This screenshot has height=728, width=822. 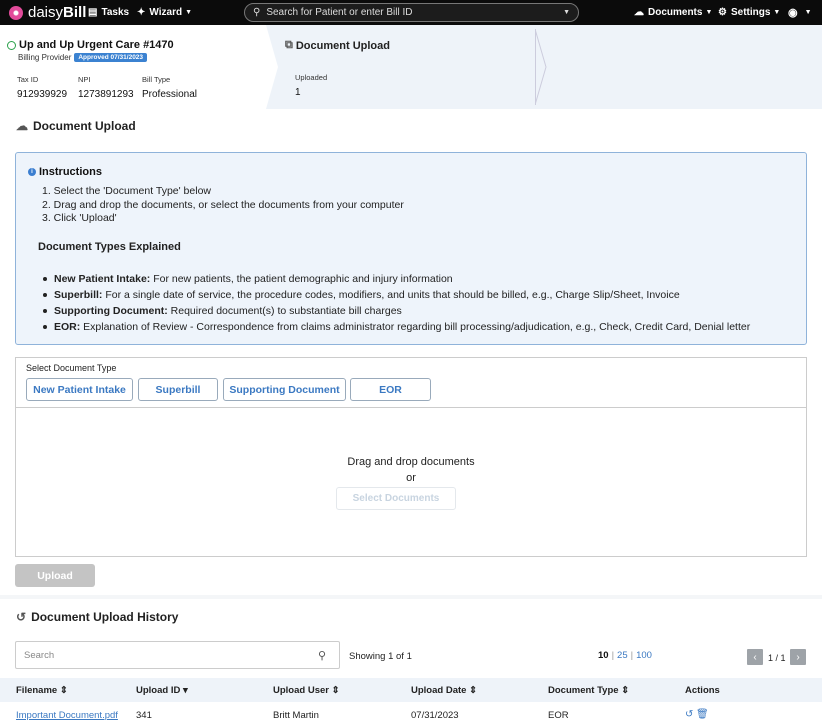 I want to click on row-upload-id: 341, so click(x=144, y=715).